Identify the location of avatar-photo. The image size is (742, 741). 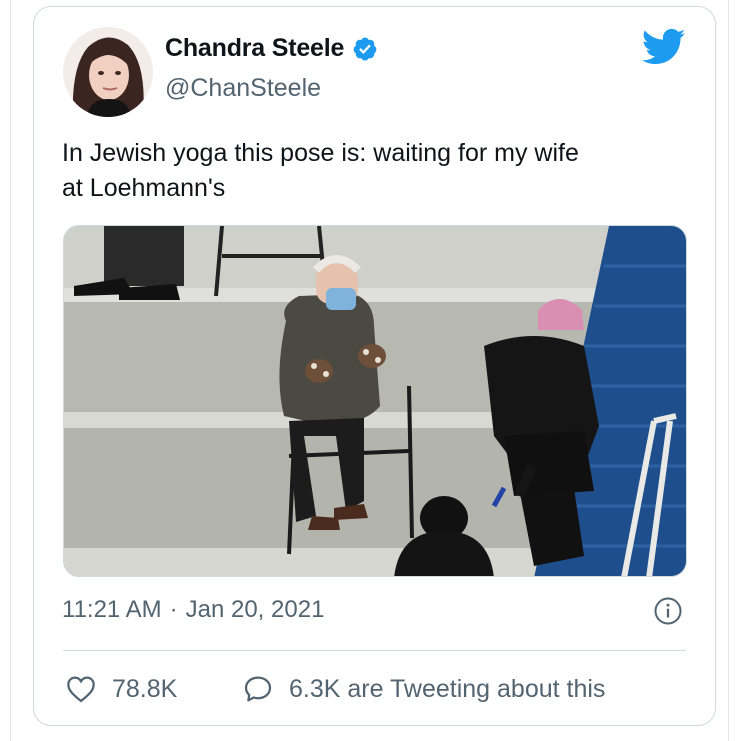
(108, 72).